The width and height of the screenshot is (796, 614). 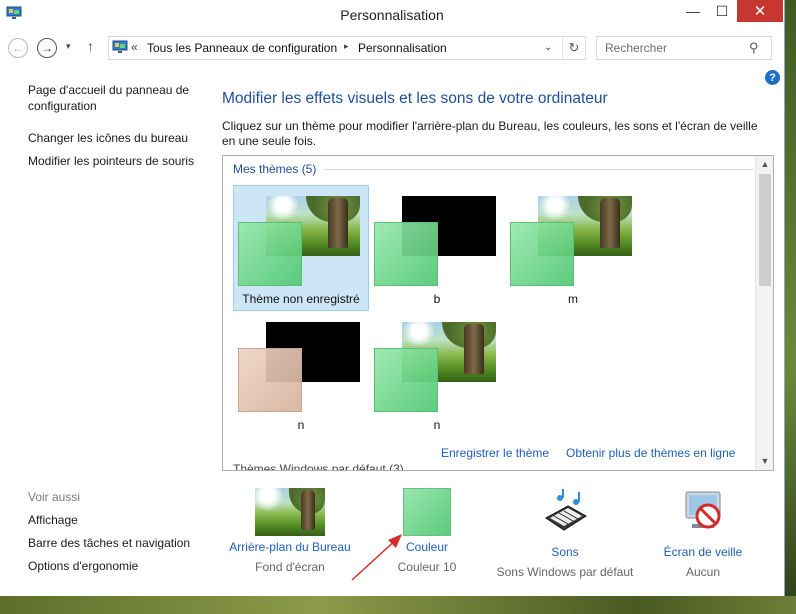 I want to click on breadcrumb-personalization: Personnalisation, so click(x=402, y=48).